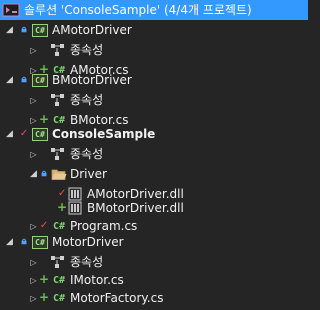  What do you see at coordinates (92, 30) in the screenshot?
I see `project-label: AMotorDriver` at bounding box center [92, 30].